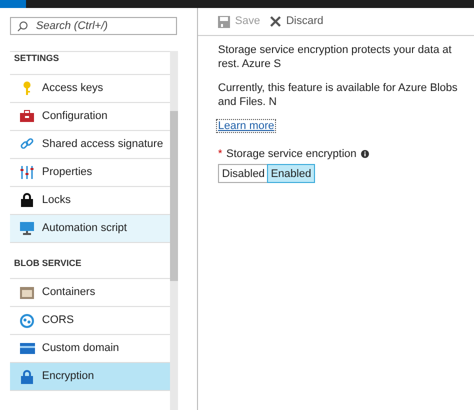 Image resolution: width=474 pixels, height=410 pixels. What do you see at coordinates (27, 172) in the screenshot?
I see `sliders-icon` at bounding box center [27, 172].